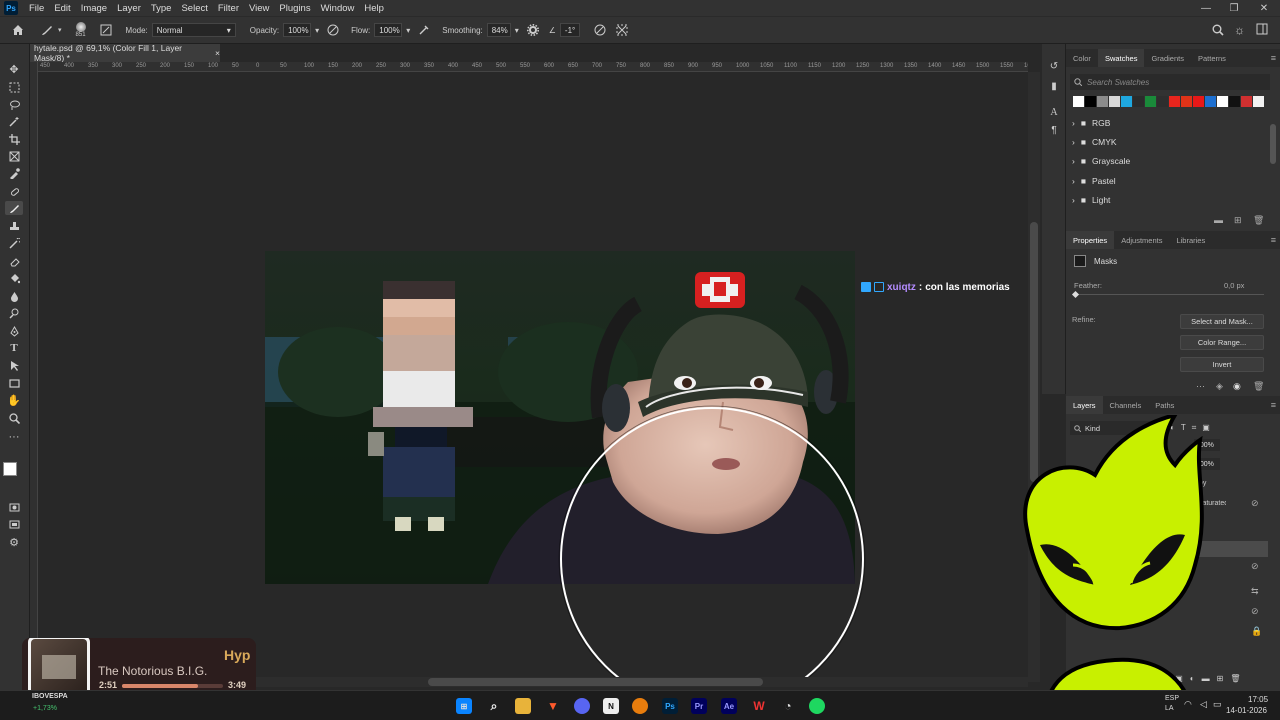 The image size is (1280, 720). I want to click on discover-icon: ☼, so click(1239, 30).